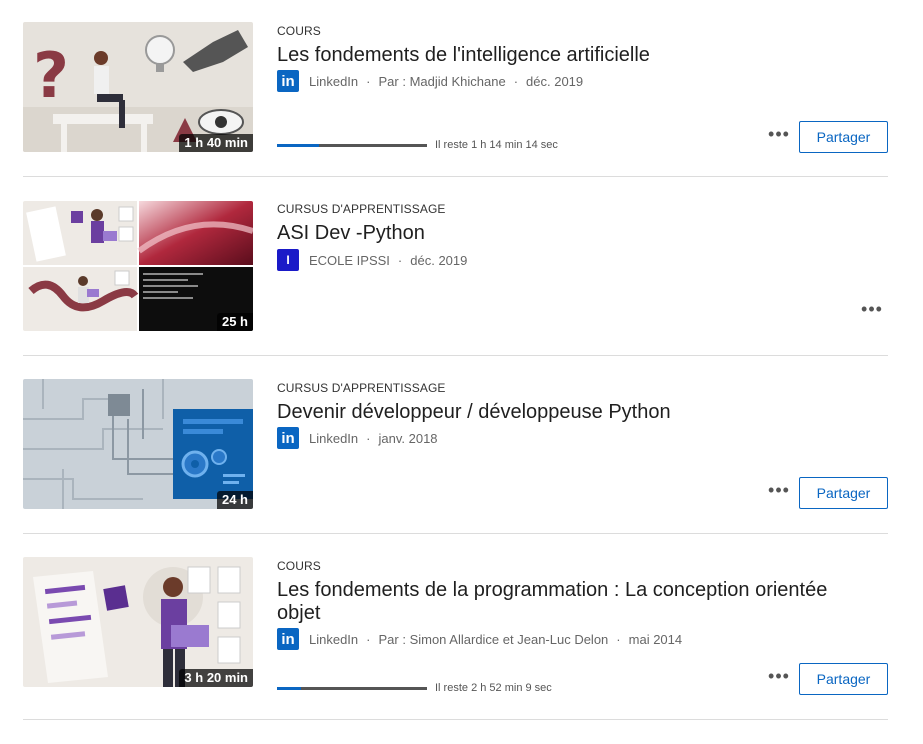 Image resolution: width=923 pixels, height=744 pixels. Describe the element at coordinates (493, 688) in the screenshot. I see `time-remaining: Il reste 2 h 52 min 9 sec` at that location.